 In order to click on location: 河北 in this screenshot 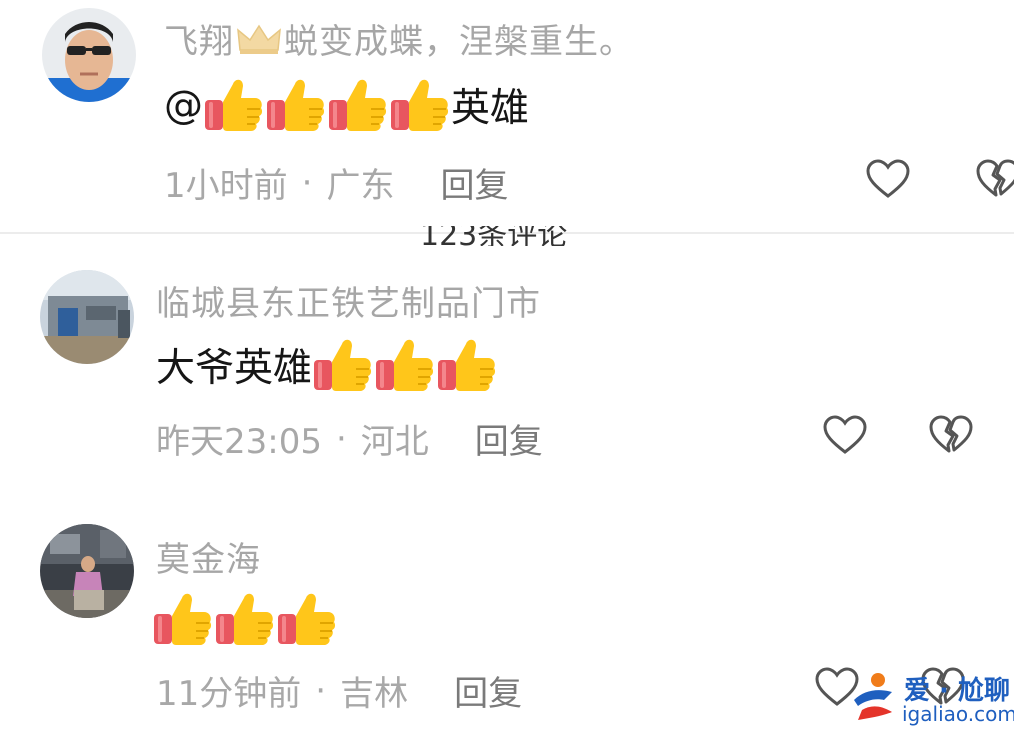, I will do `click(394, 442)`.